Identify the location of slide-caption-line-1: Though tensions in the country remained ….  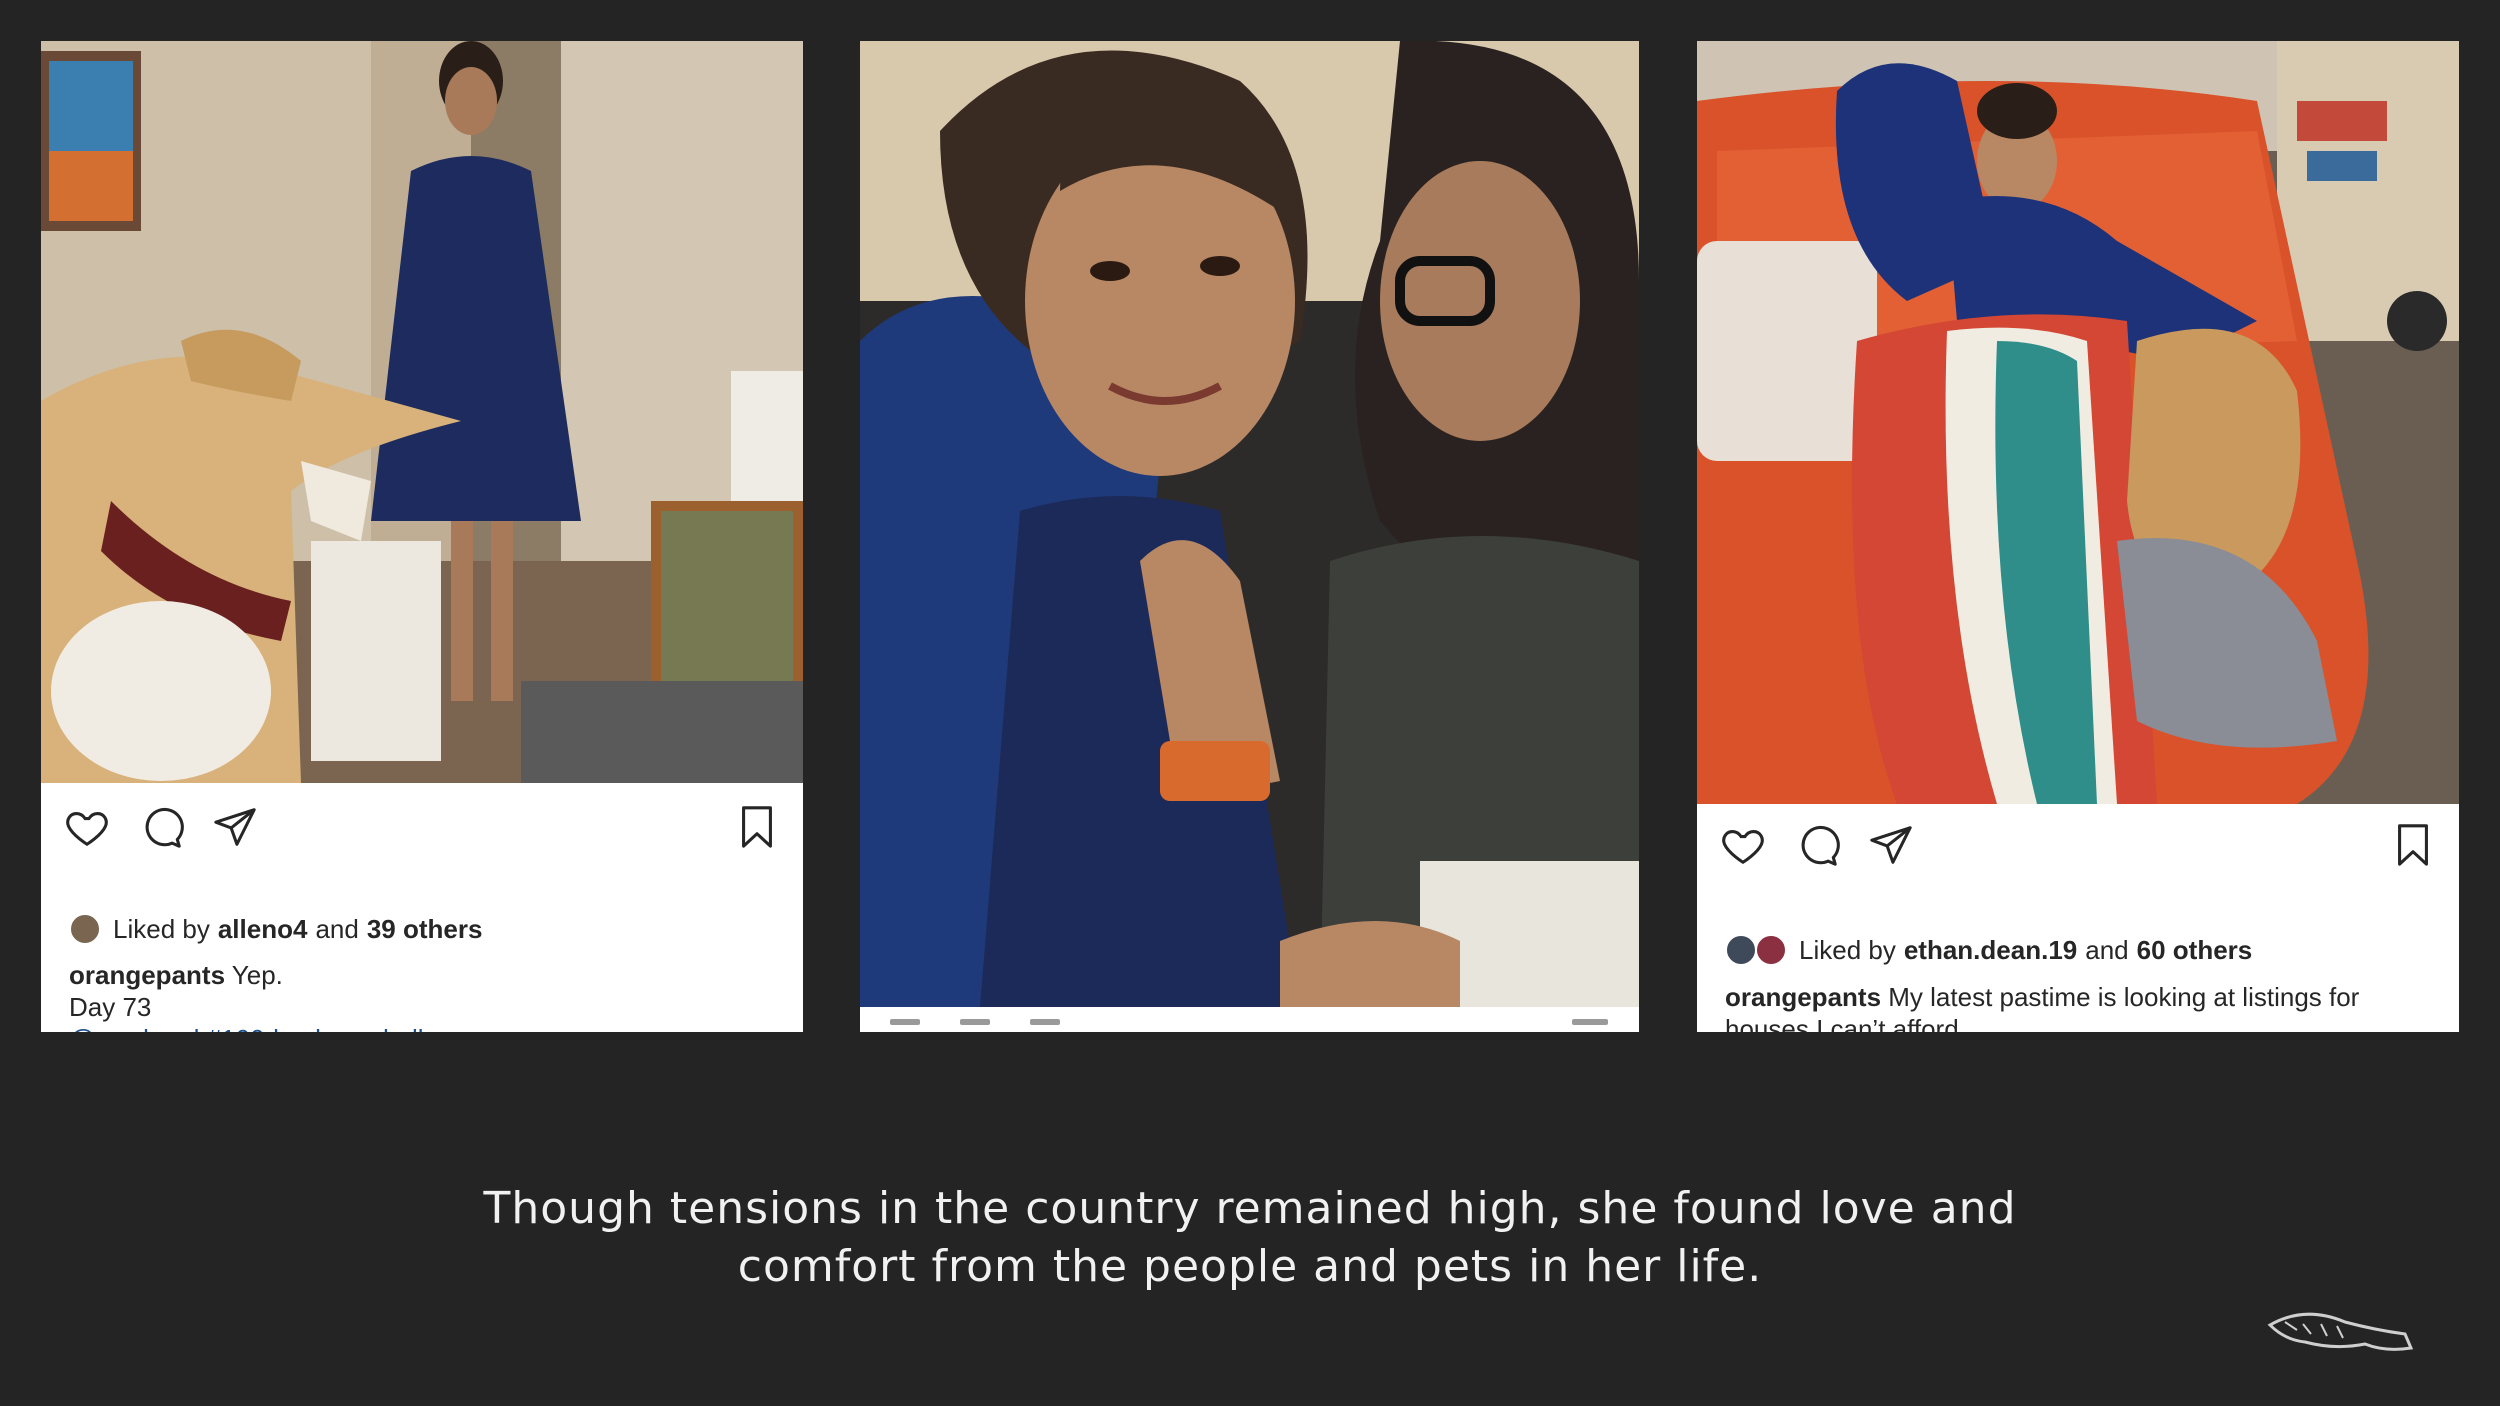
(1250, 1208).